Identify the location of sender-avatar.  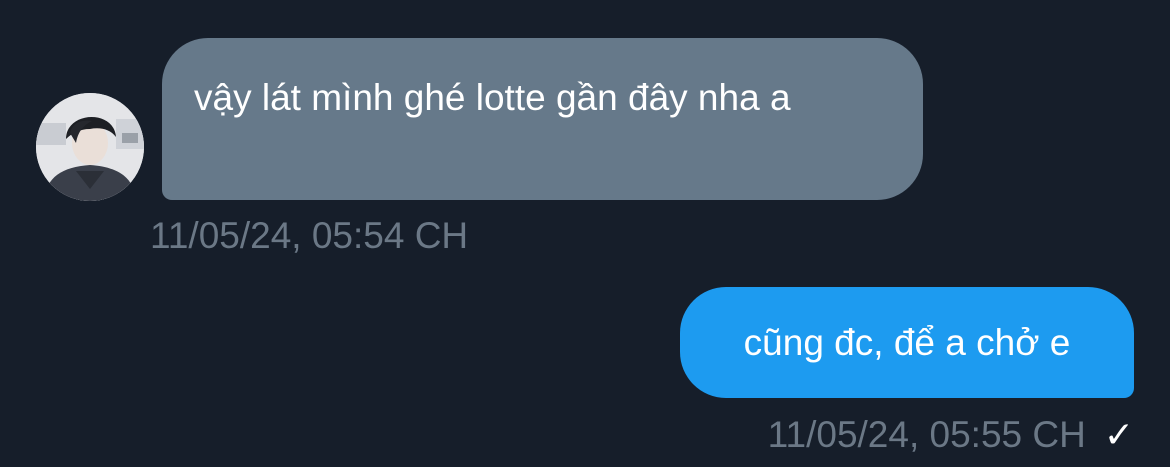
(90, 147).